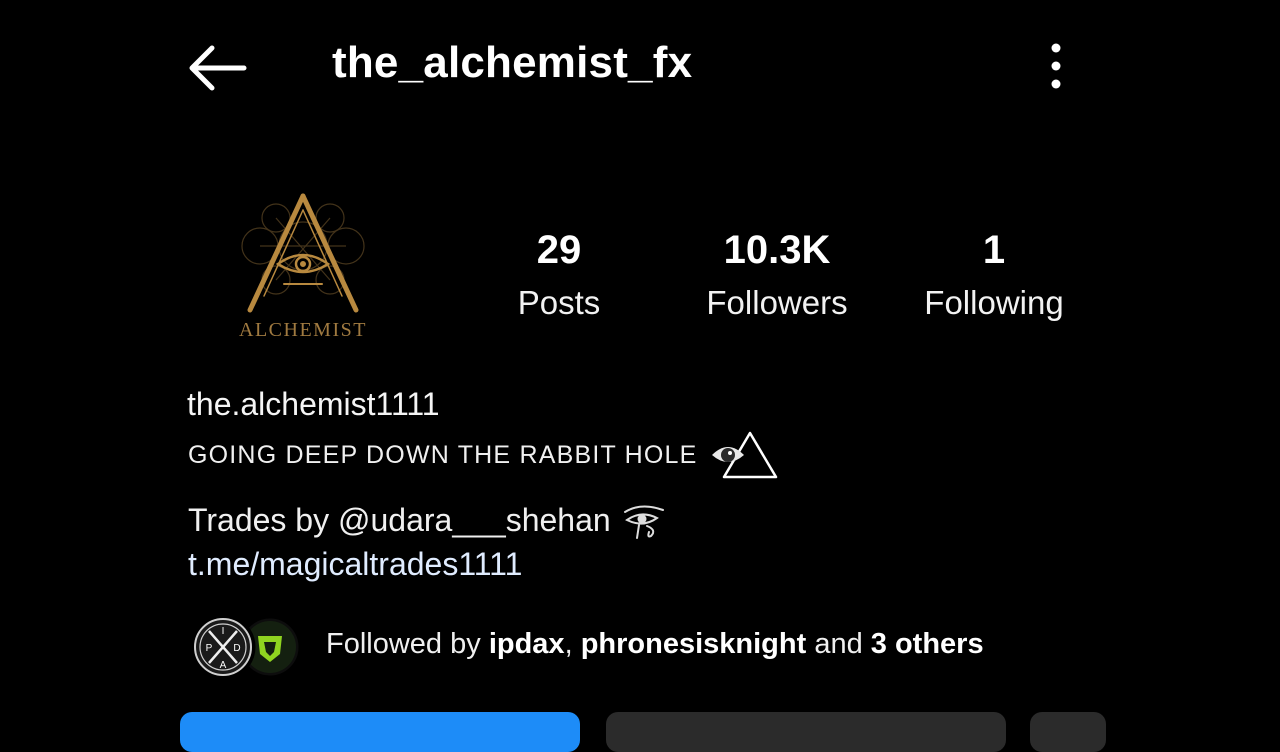  I want to click on mutual-user-1: ipdax, so click(526, 644).